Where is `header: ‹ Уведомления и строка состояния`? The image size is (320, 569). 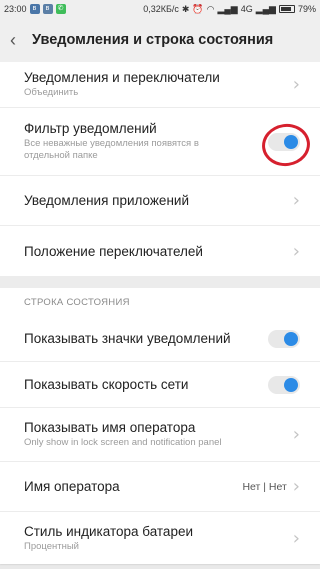 header: ‹ Уведомления и строка состояния is located at coordinates (160, 40).